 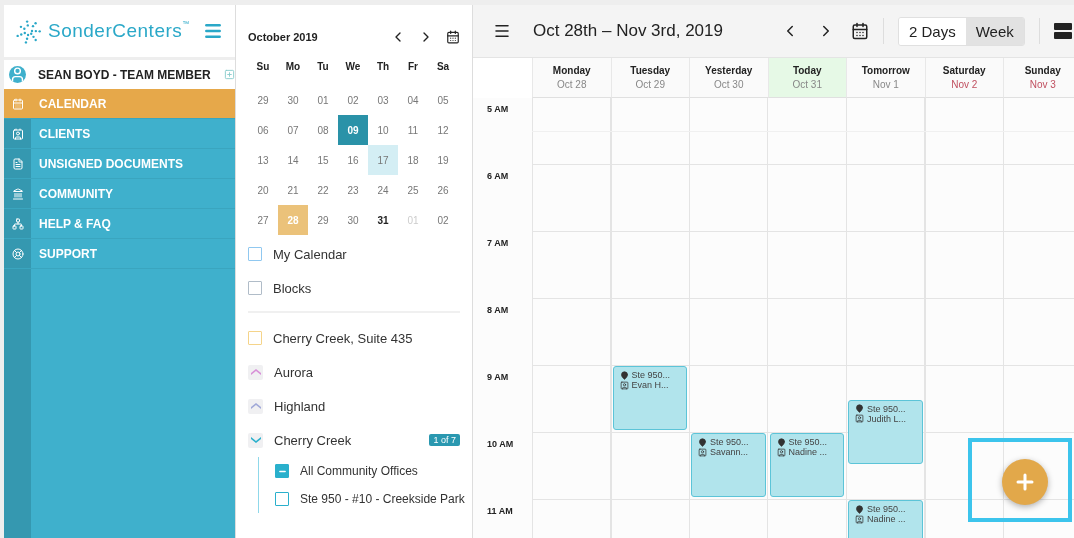 I want to click on calendar-day: 08, so click(x=323, y=130).